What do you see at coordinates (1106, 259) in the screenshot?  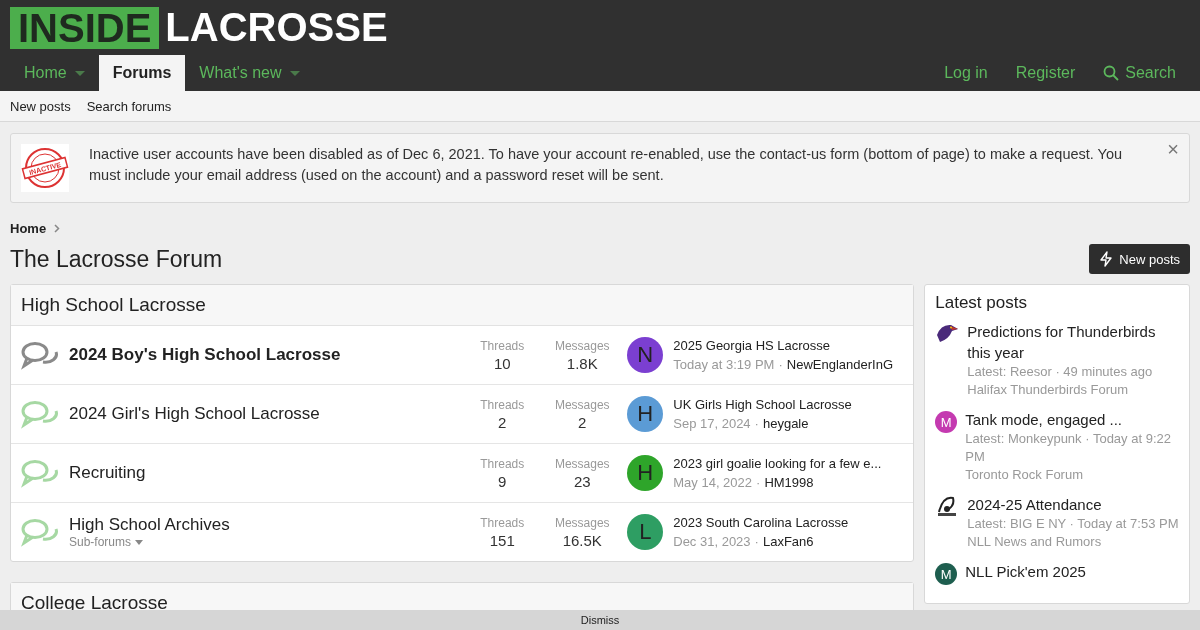 I see `bolt-icon` at bounding box center [1106, 259].